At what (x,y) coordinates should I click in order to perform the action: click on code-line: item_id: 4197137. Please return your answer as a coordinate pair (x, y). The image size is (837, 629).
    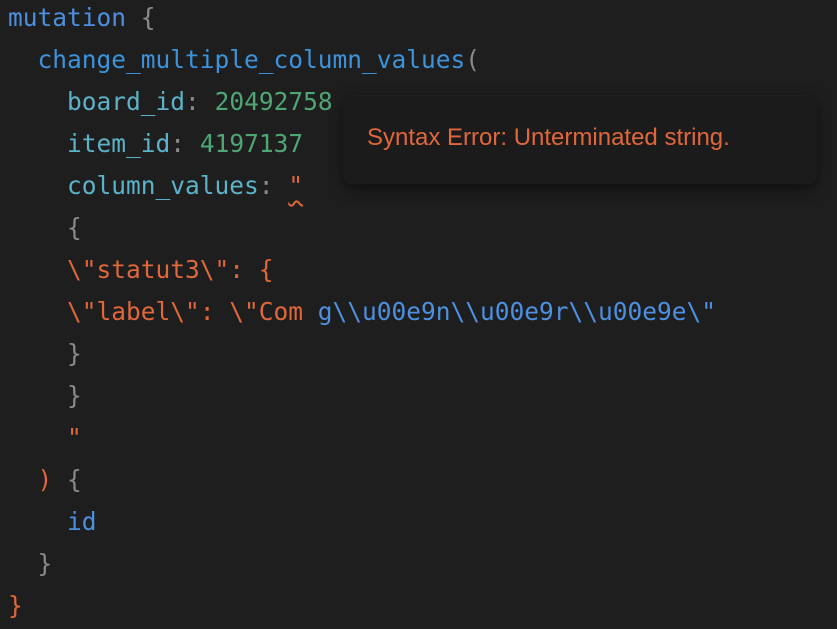
    Looking at the image, I should click on (155, 144).